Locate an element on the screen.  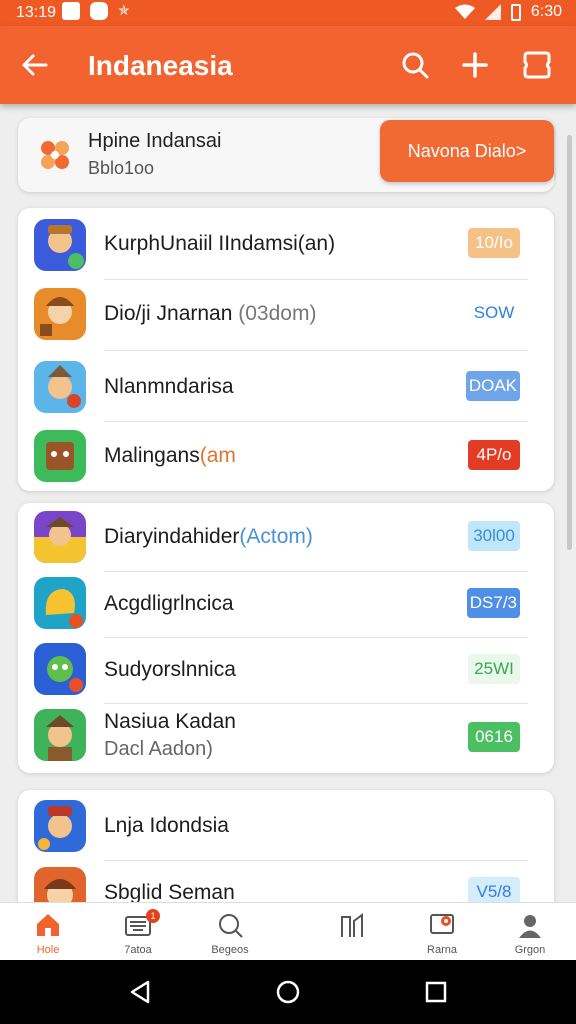
chart-icon is located at coordinates (352, 925).